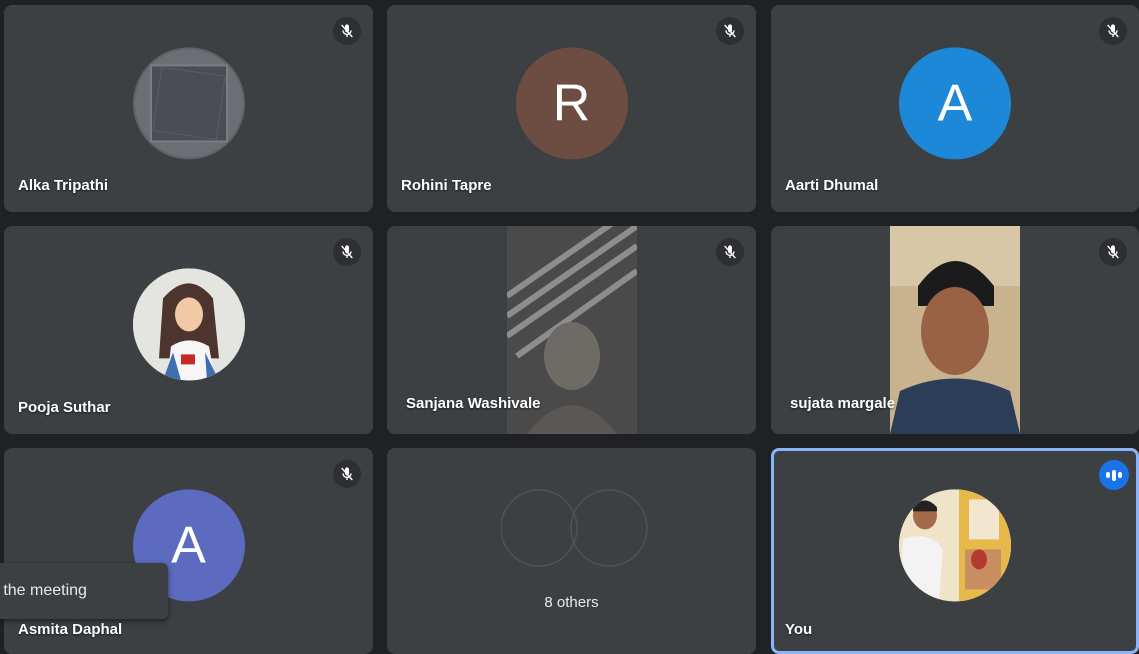 The width and height of the screenshot is (1139, 654). I want to click on avatar, so click(188, 102).